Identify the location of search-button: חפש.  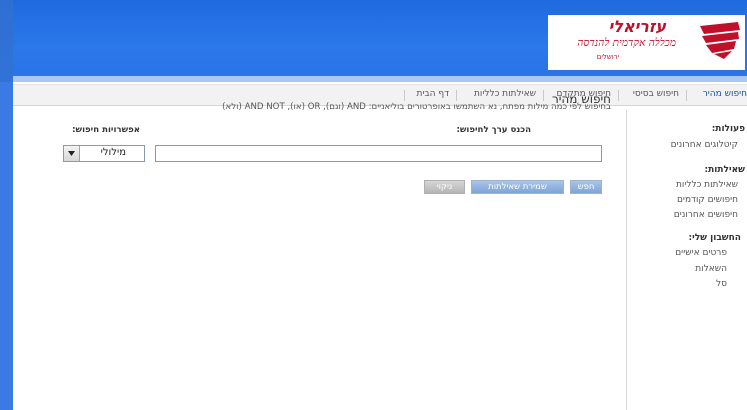
(586, 187).